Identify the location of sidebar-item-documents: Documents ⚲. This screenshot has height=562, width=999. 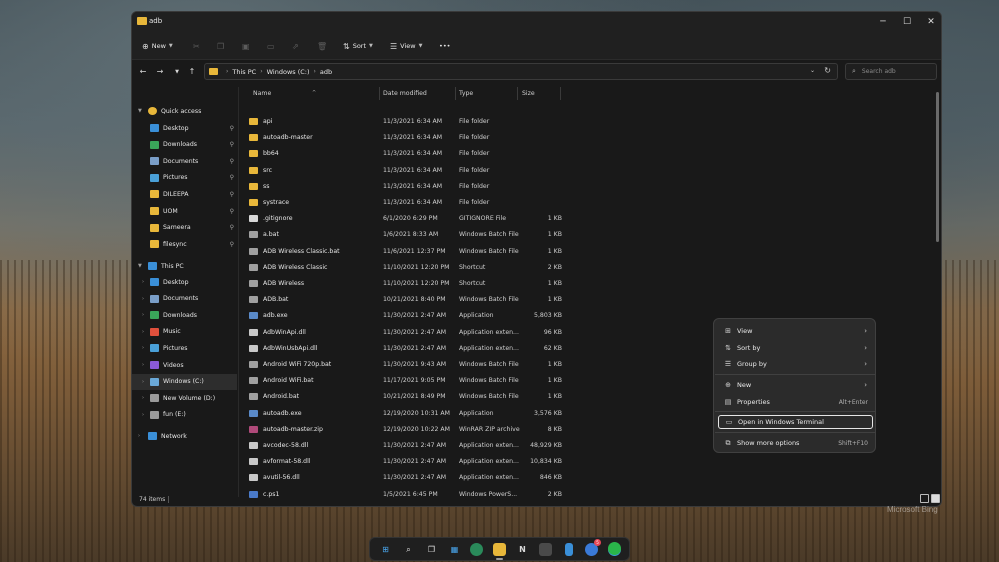
(184, 161).